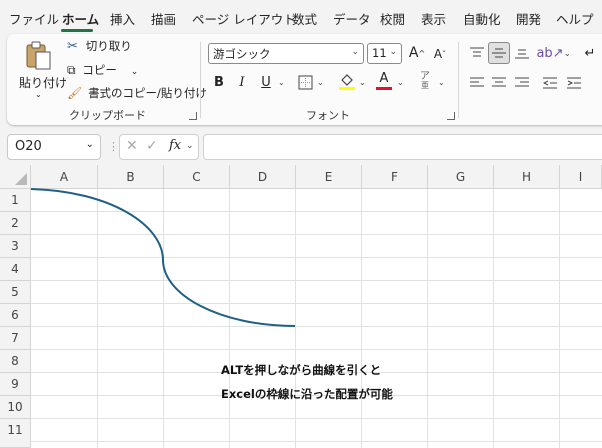 This screenshot has width=602, height=448. What do you see at coordinates (425, 85) in the screenshot?
I see `phonetic-sub-icon: 亜` at bounding box center [425, 85].